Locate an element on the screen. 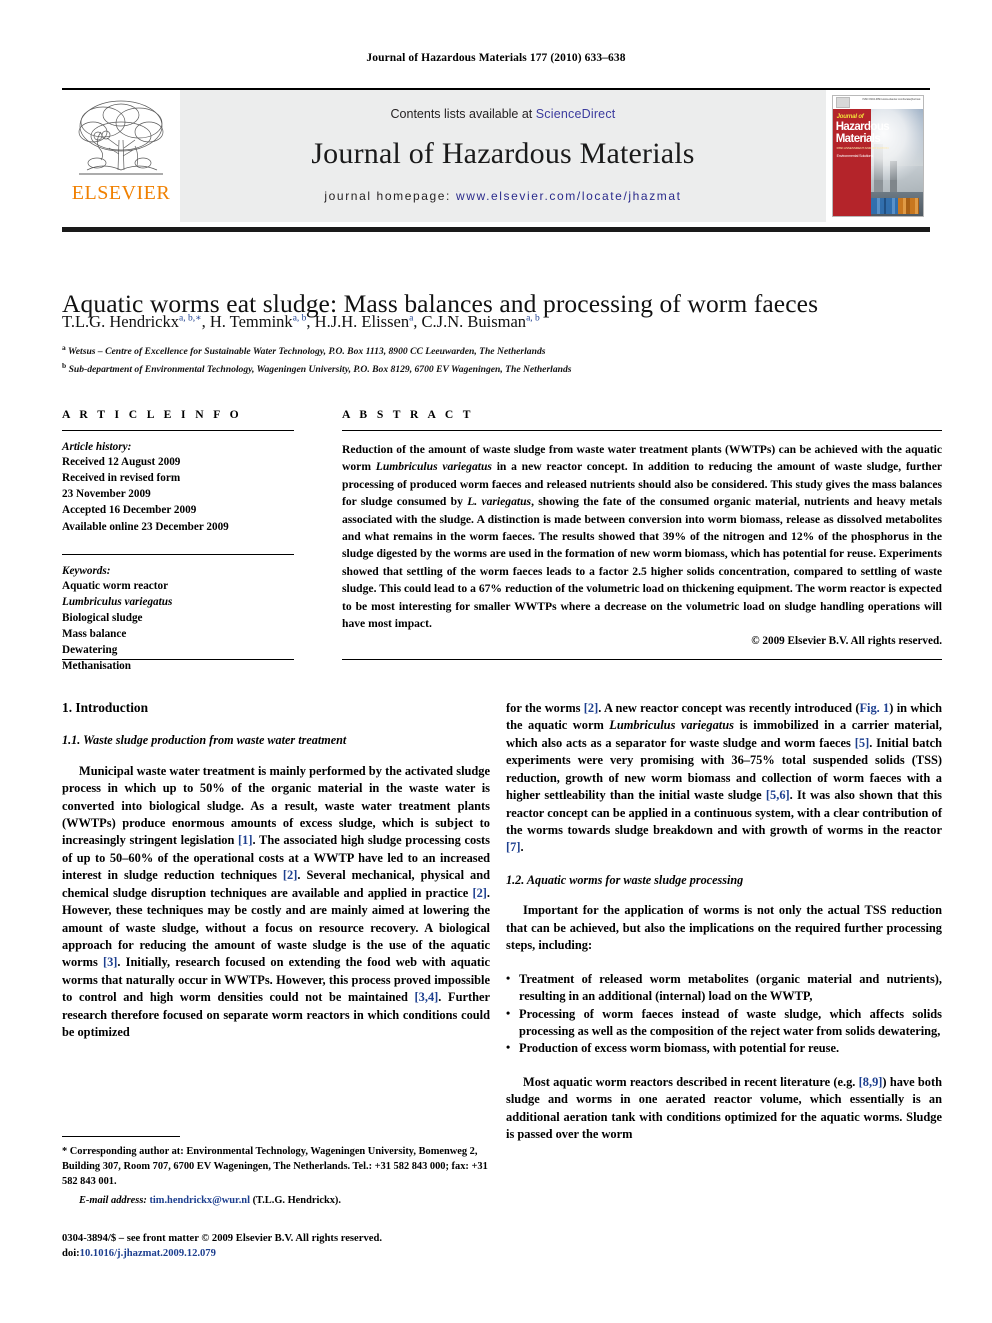 The image size is (992, 1323). author-name: T.L.G. Hendrickx is located at coordinates (120, 321).